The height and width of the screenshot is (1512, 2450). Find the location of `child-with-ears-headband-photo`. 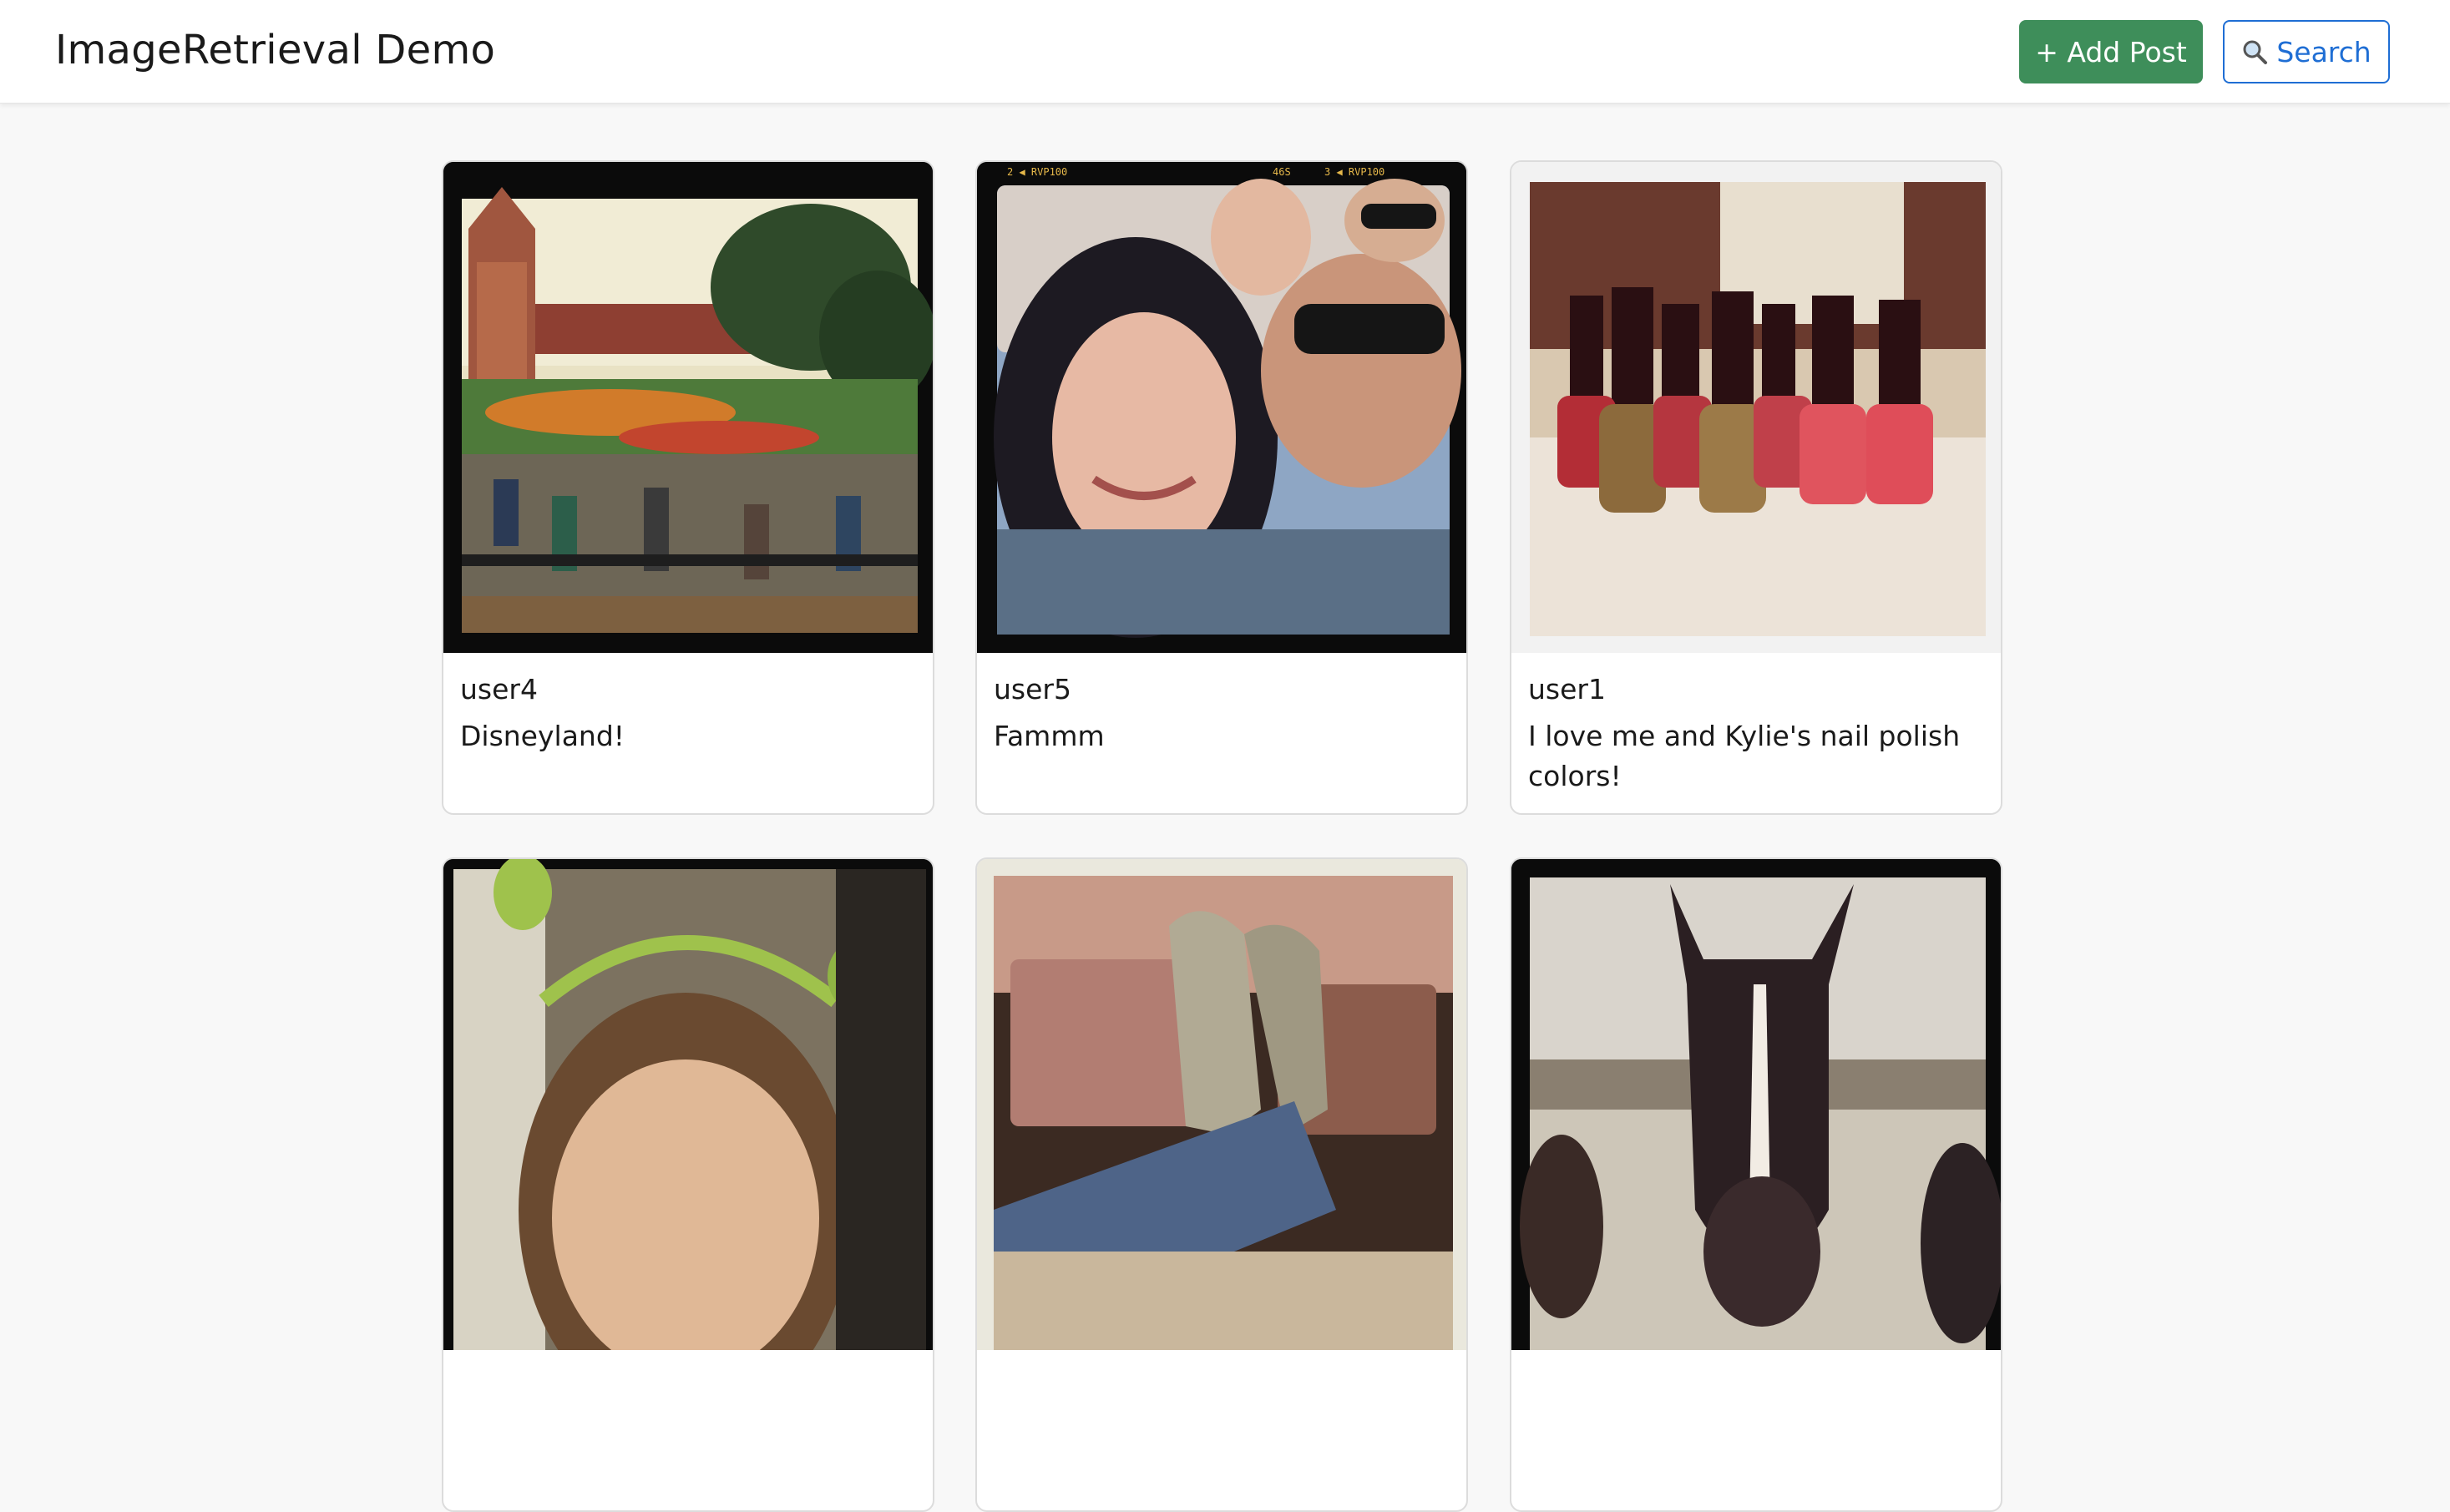

child-with-ears-headband-photo is located at coordinates (688, 1105).